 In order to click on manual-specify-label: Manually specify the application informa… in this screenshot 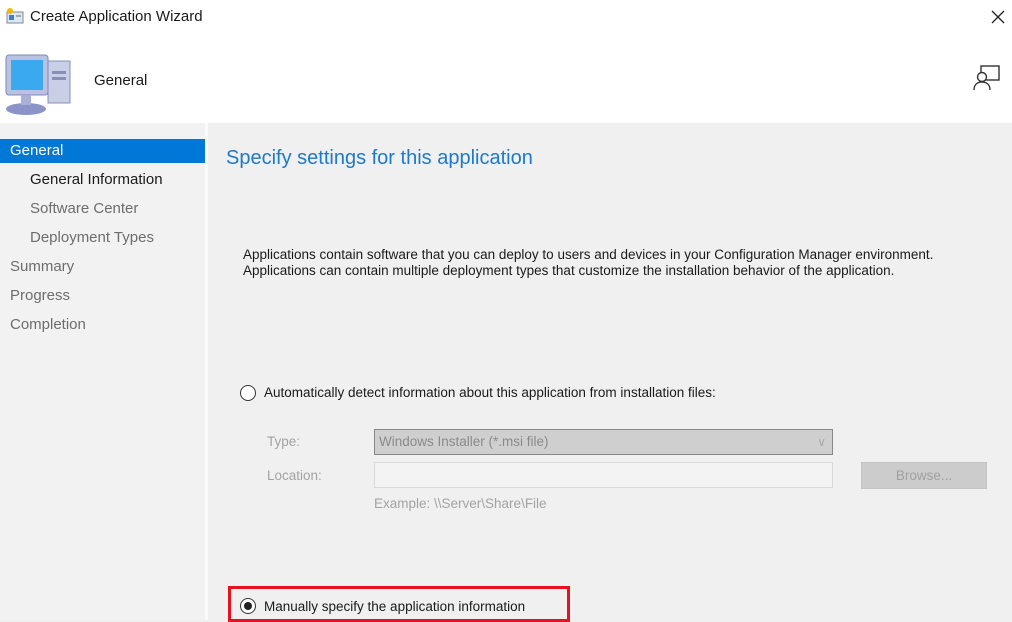, I will do `click(394, 606)`.